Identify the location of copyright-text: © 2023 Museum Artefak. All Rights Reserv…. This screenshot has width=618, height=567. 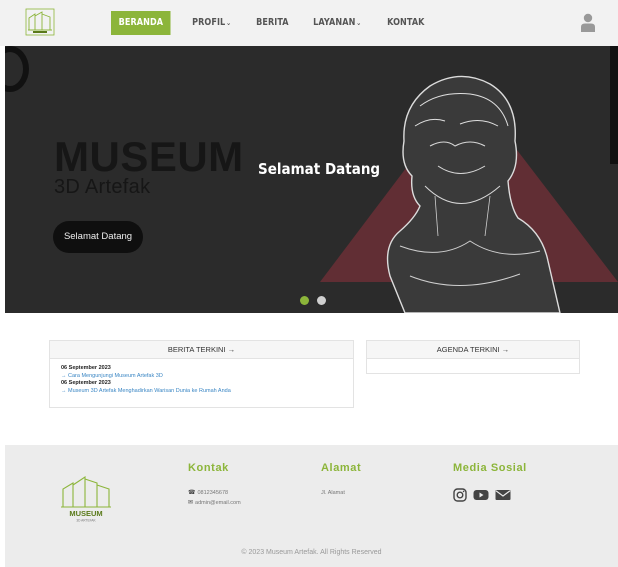
(311, 552).